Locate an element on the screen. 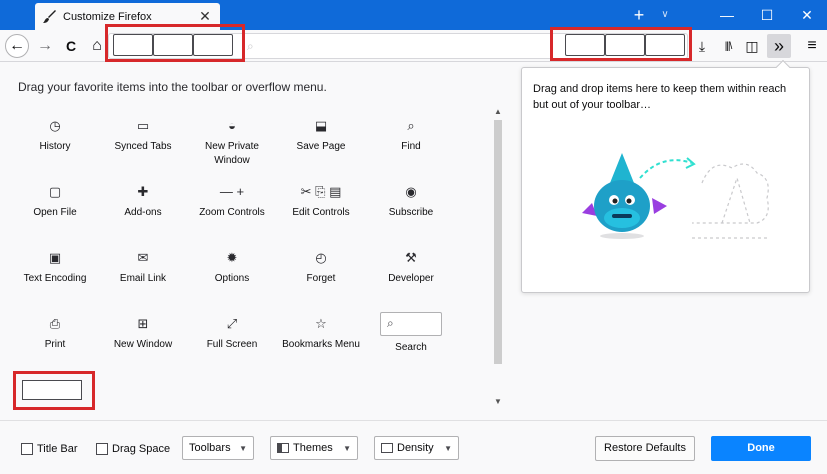 The height and width of the screenshot is (474, 827). palette-item-text-encoding: ▣ Text Encoding is located at coordinates (55, 268).